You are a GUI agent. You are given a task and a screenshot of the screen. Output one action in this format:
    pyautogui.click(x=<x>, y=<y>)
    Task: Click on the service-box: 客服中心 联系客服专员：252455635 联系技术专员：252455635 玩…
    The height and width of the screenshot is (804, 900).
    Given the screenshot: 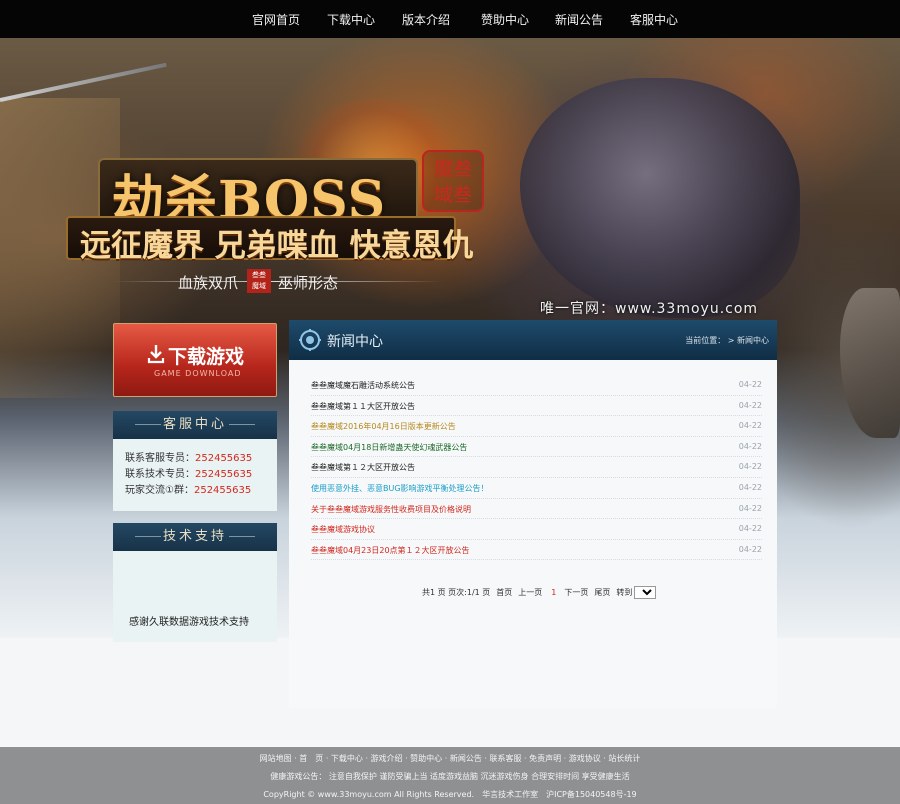 What is the action you would take?
    pyautogui.click(x=195, y=461)
    